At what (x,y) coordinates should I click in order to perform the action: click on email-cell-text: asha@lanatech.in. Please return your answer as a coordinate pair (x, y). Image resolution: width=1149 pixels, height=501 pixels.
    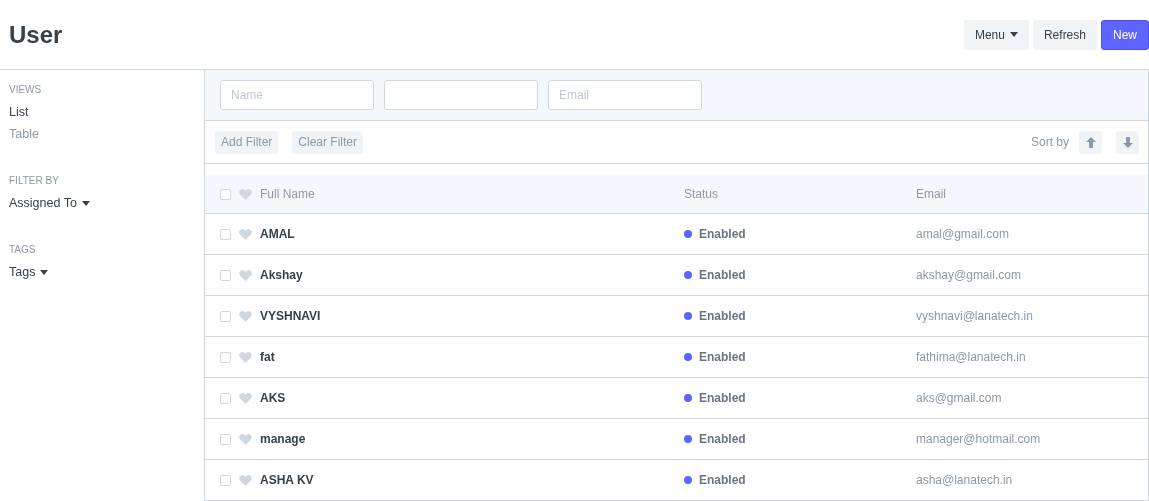
    Looking at the image, I should click on (965, 480).